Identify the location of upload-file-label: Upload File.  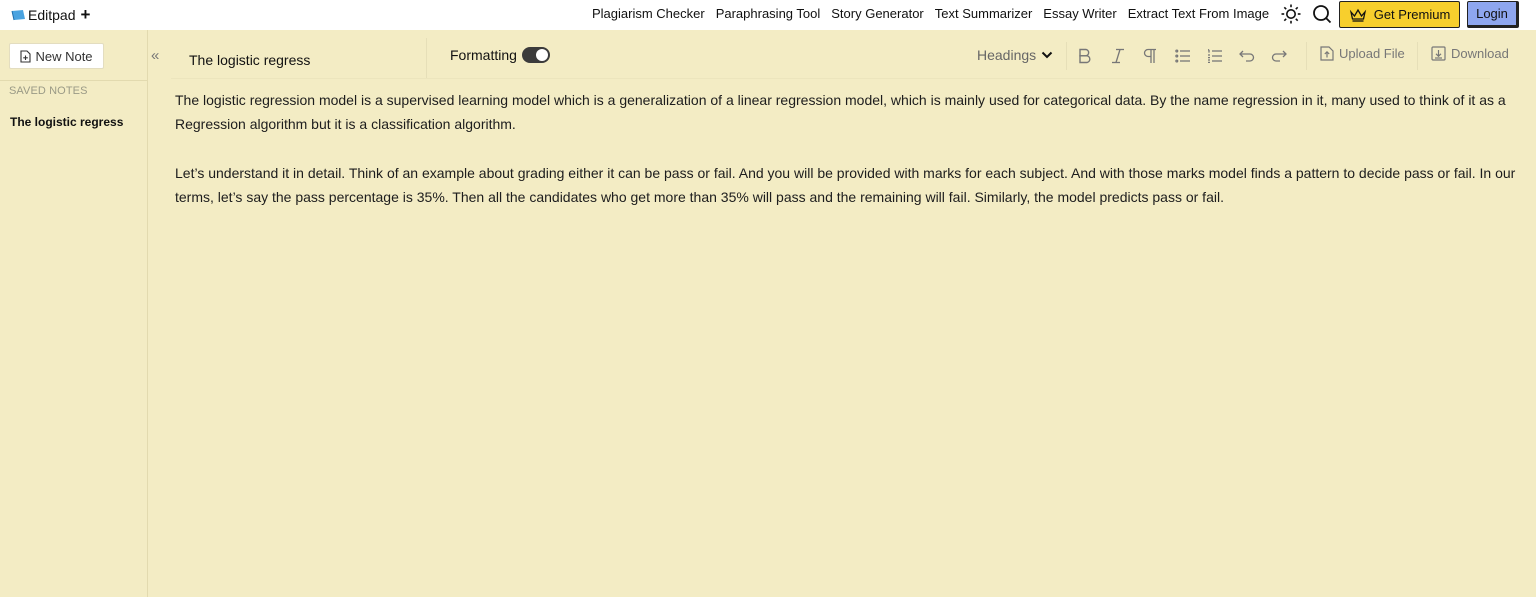
(1372, 53).